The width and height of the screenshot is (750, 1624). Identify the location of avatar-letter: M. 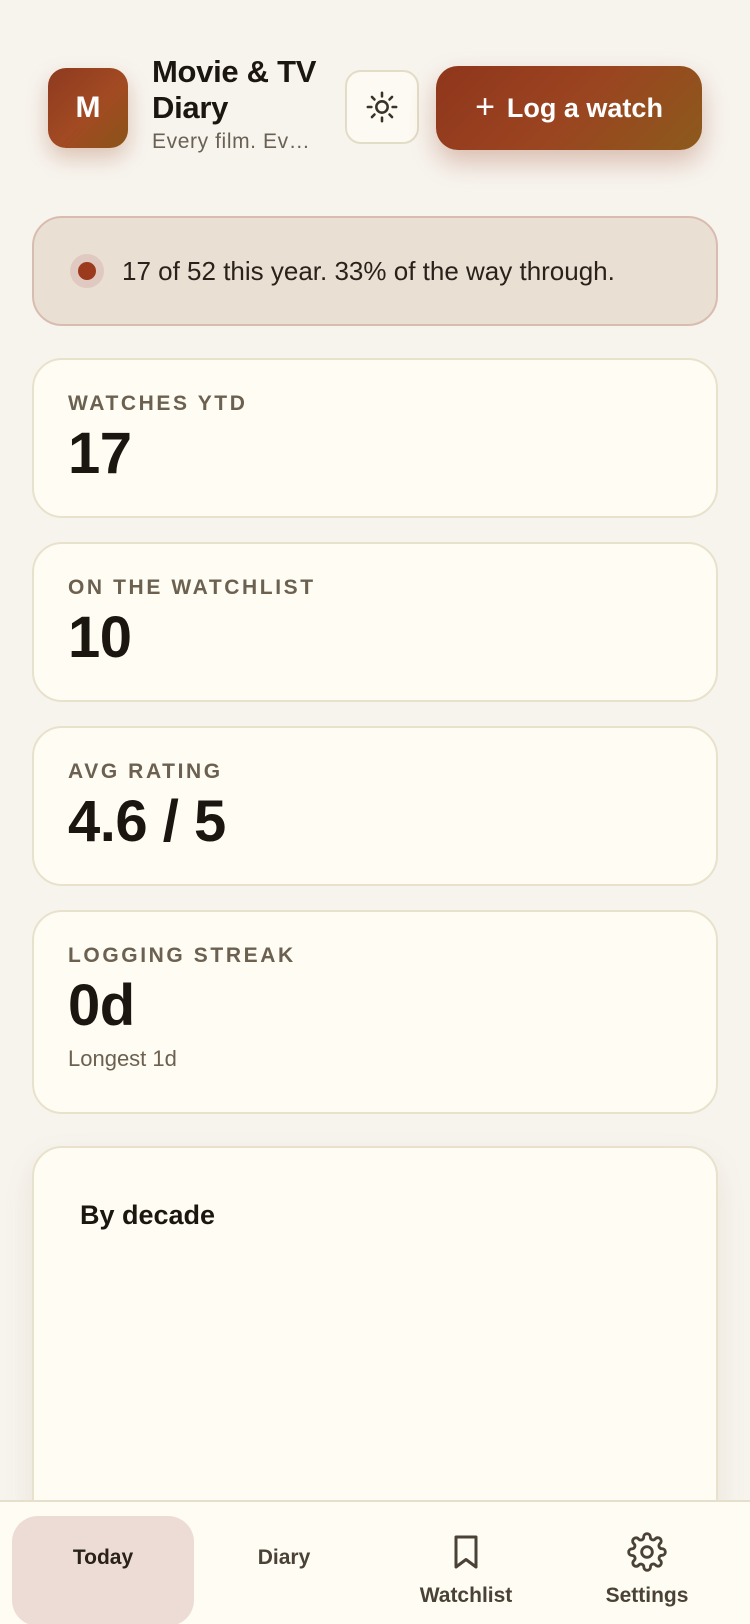
(88, 107).